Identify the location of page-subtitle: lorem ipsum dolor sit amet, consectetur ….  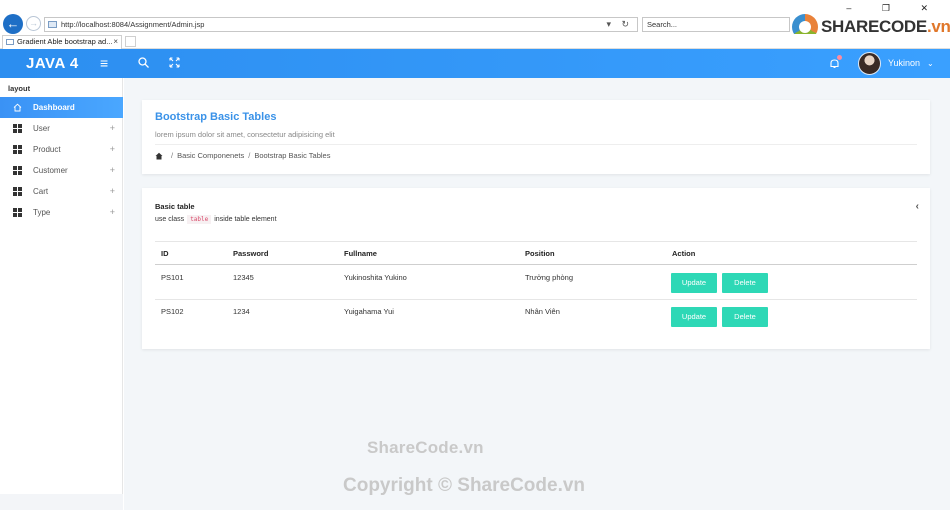
(245, 134).